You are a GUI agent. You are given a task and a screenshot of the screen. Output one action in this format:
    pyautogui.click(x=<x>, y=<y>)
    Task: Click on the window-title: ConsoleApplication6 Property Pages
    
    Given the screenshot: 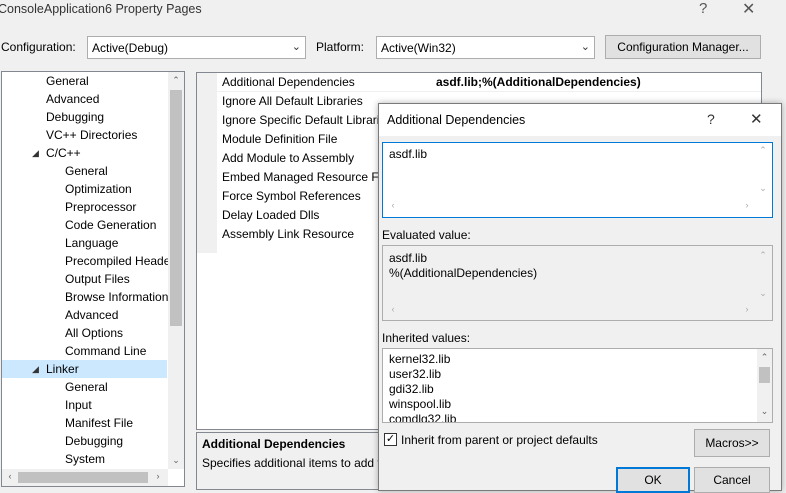 What is the action you would take?
    pyautogui.click(x=101, y=9)
    